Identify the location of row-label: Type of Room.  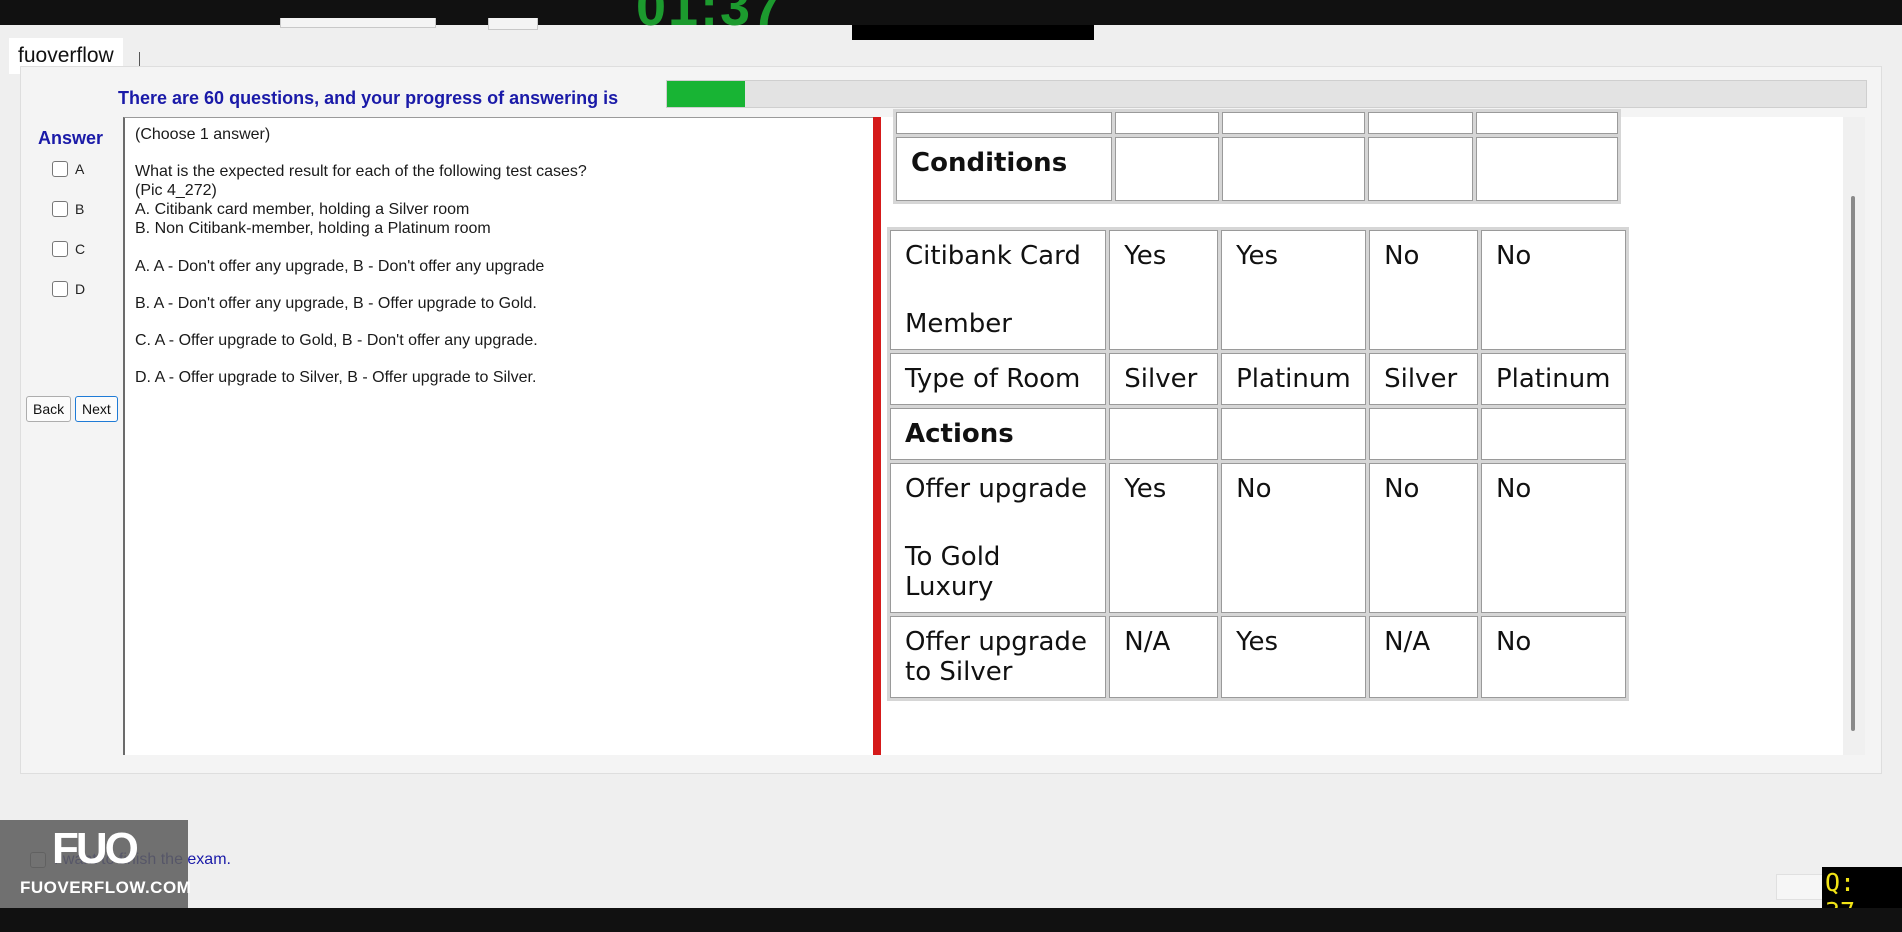
(998, 379).